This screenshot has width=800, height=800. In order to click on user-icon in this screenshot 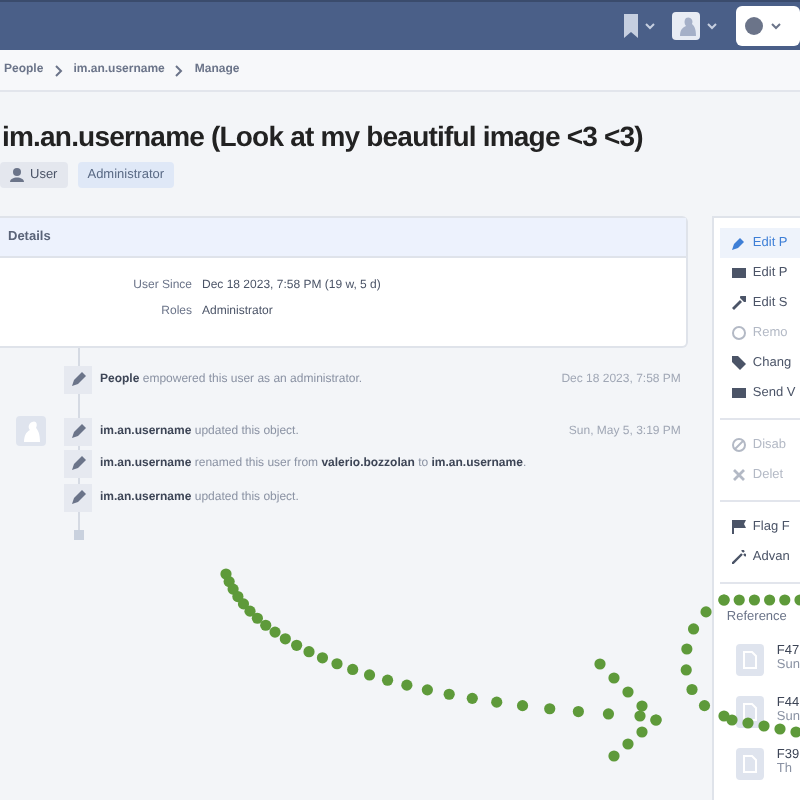, I will do `click(17, 175)`.